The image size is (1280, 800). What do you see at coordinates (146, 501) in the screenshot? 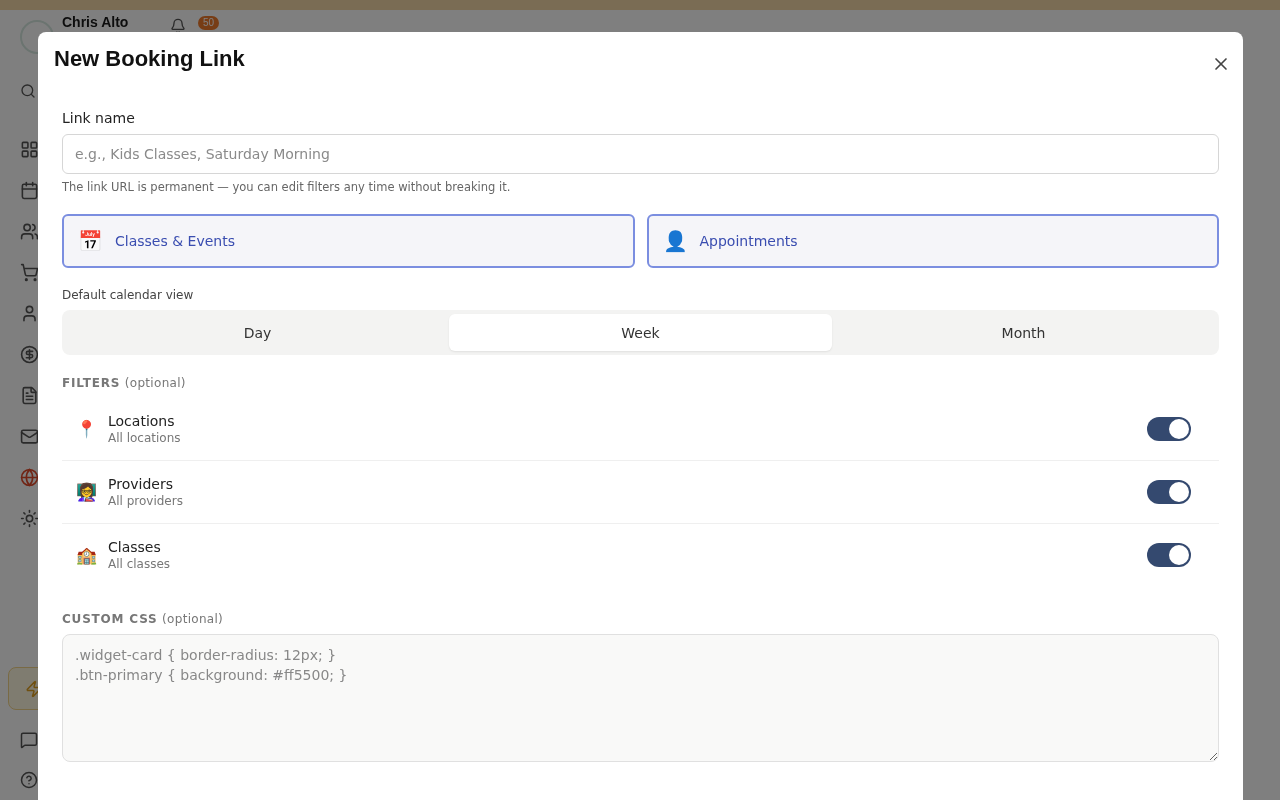
I see `filter-subtitle: All providers` at bounding box center [146, 501].